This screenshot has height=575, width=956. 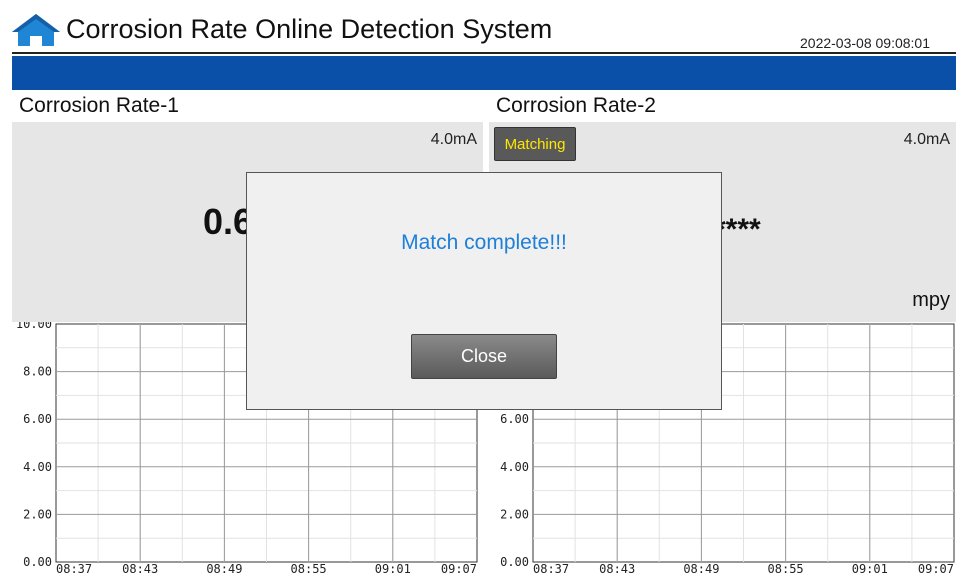 I want to click on matching-button: Matching, so click(x=535, y=144).